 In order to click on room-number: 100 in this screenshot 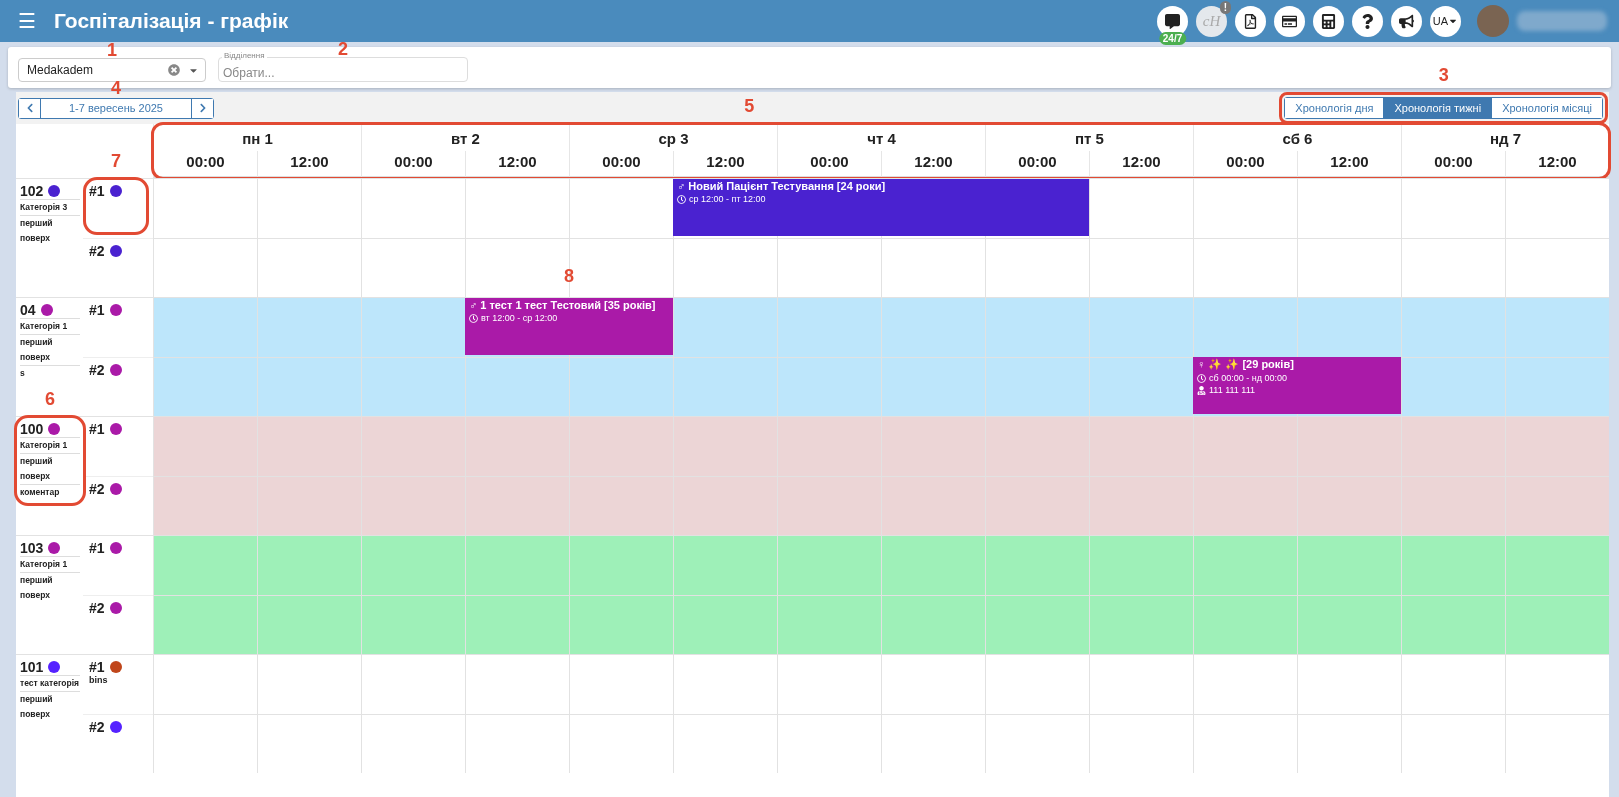, I will do `click(32, 429)`.